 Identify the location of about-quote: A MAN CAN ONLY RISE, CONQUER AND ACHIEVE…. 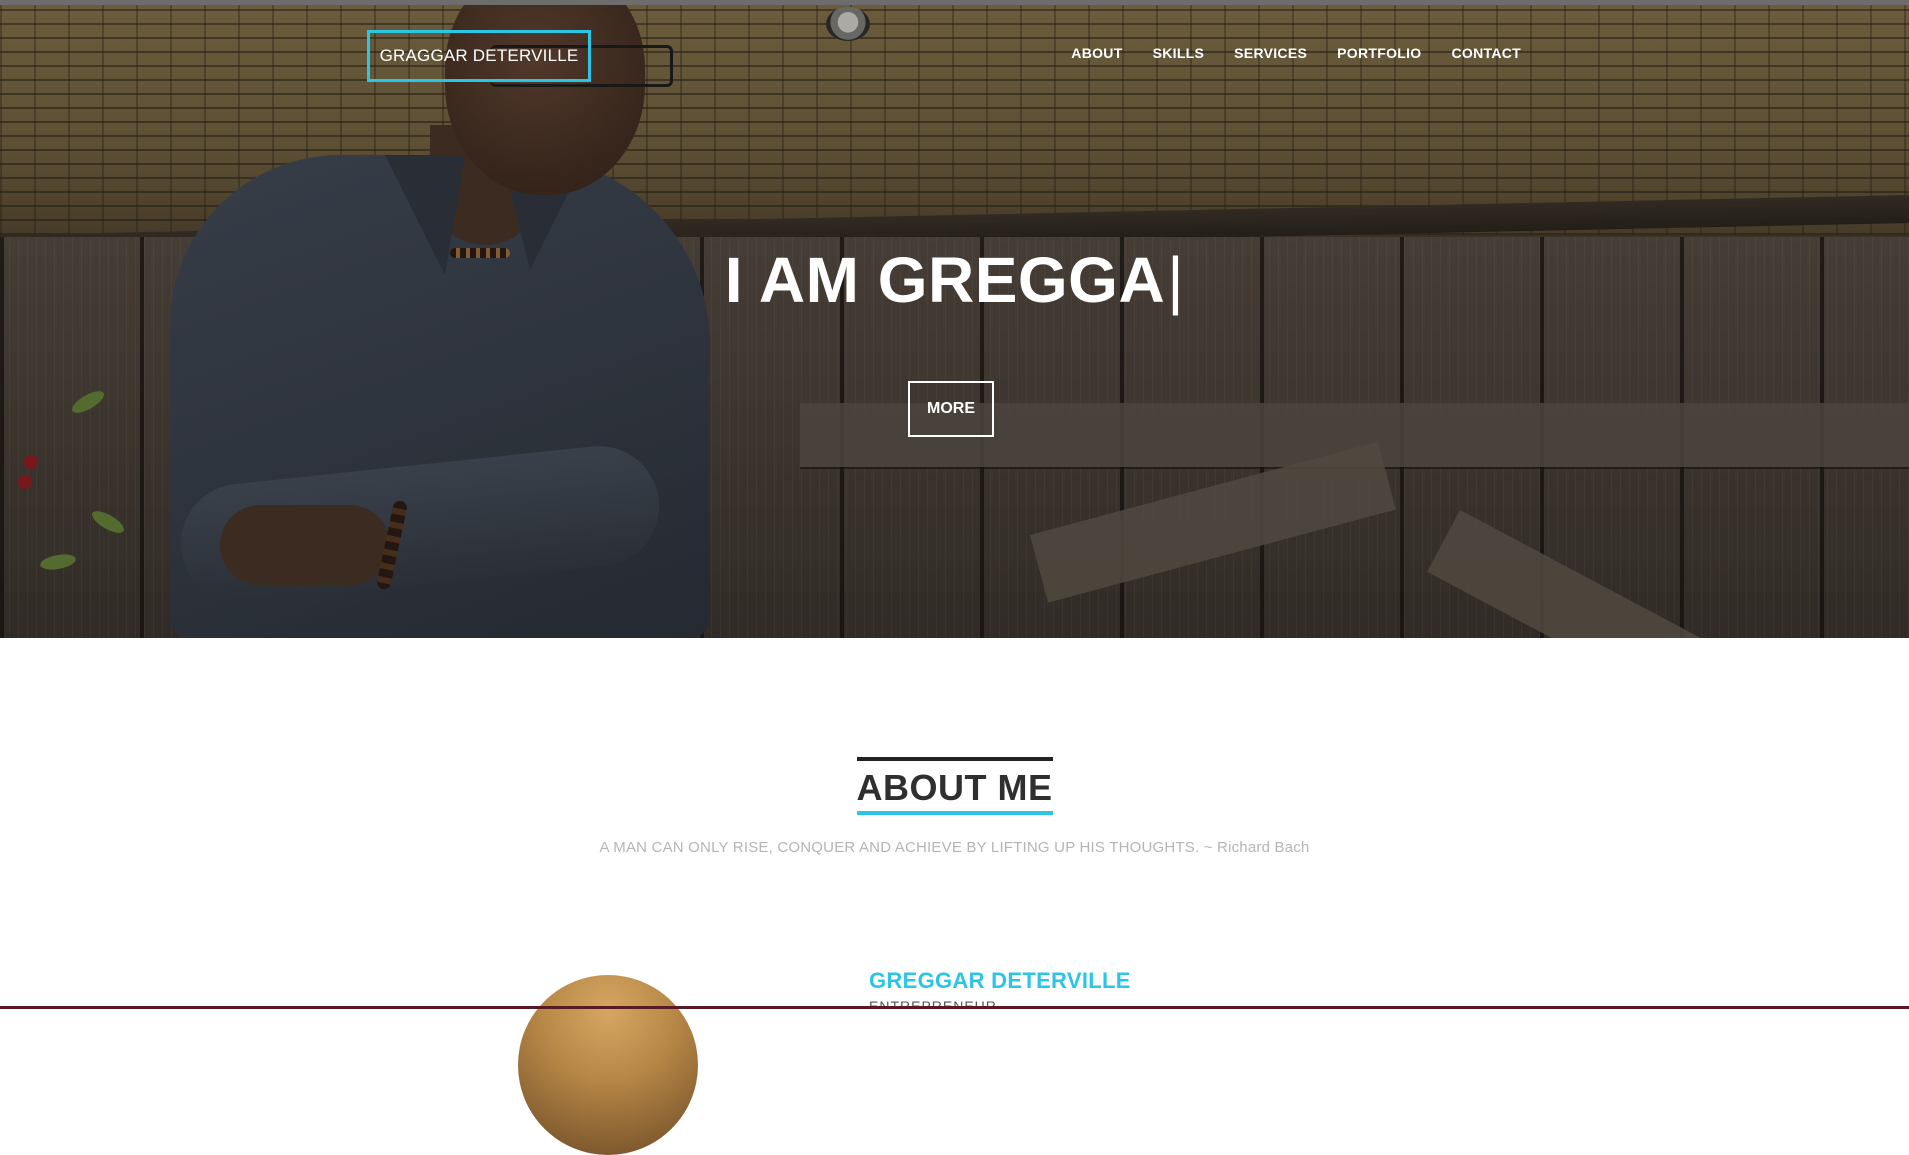
(954, 847).